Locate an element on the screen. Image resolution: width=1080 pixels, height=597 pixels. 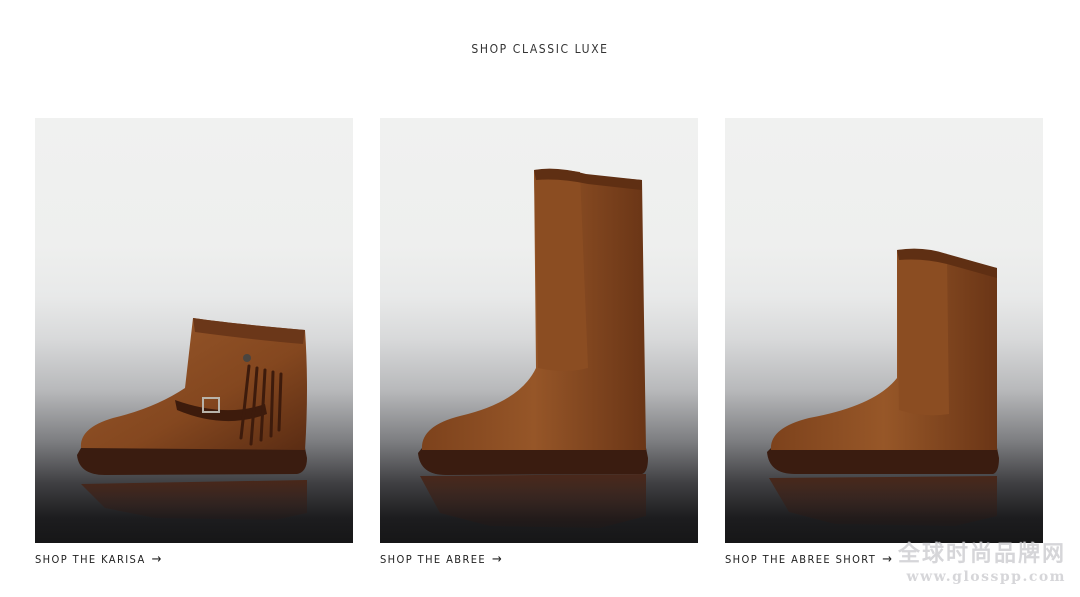
shop-abree-link: SHOP THE ABREE → is located at coordinates (441, 559).